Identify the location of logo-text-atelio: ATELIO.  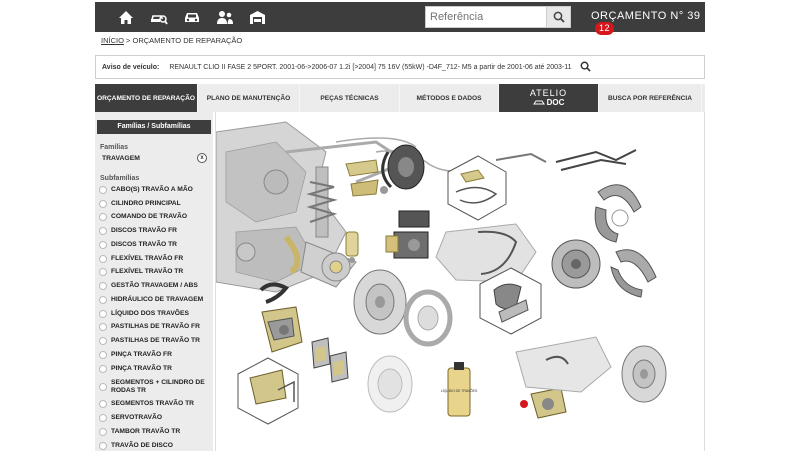
(548, 93).